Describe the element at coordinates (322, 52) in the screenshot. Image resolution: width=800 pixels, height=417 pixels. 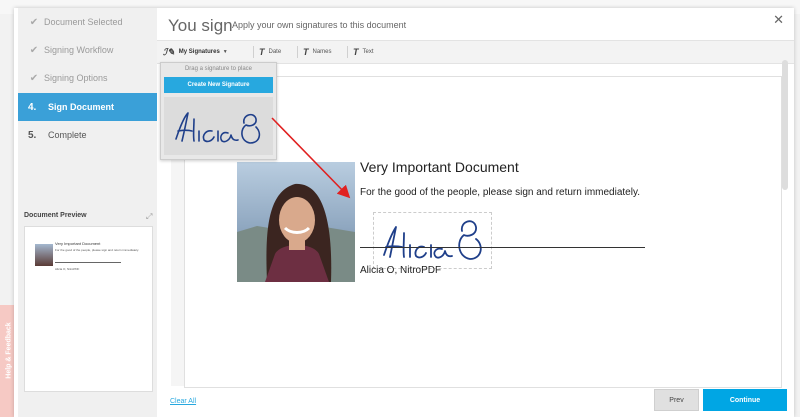
I see `names-label: Names` at that location.